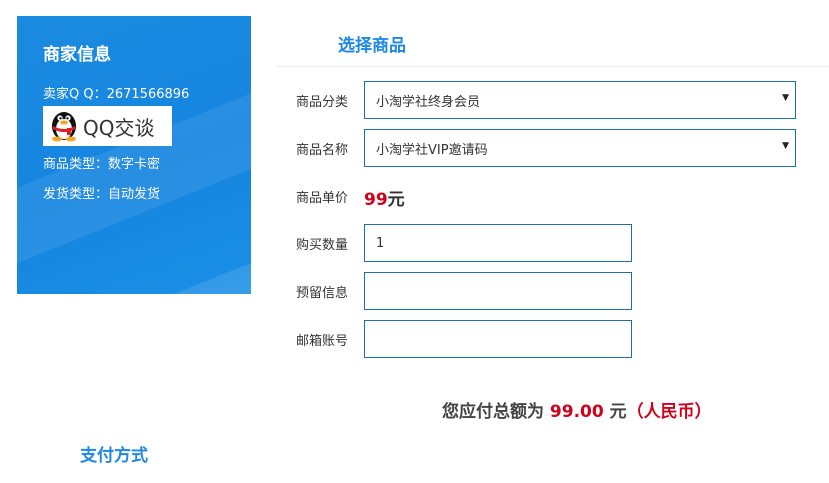 The width and height of the screenshot is (829, 483). Describe the element at coordinates (498, 291) in the screenshot. I see `reserved-info-input` at that location.